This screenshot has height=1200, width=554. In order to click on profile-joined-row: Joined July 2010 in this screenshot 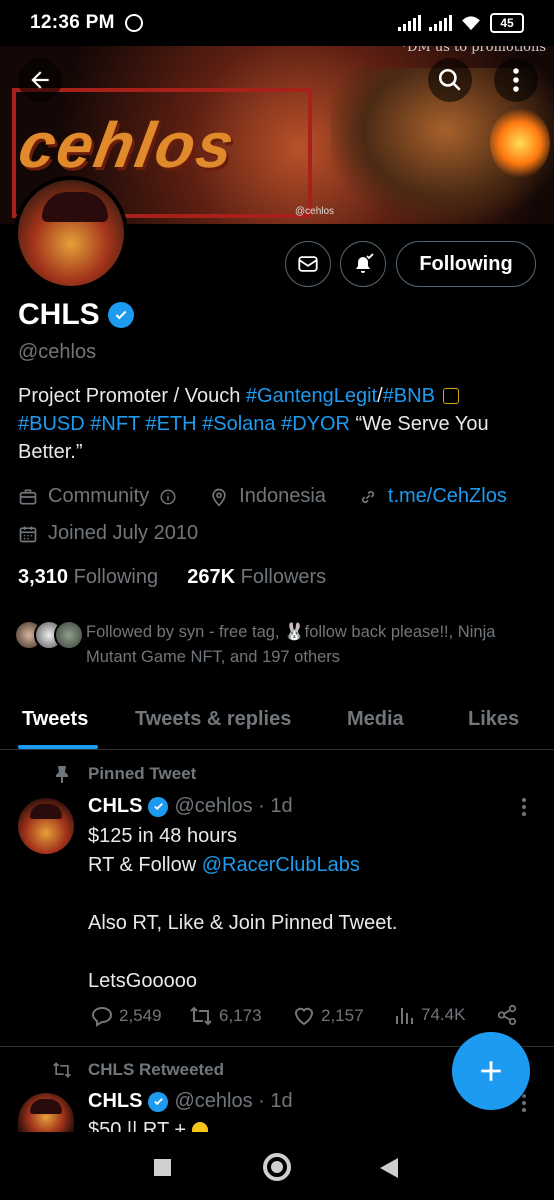, I will do `click(108, 533)`.